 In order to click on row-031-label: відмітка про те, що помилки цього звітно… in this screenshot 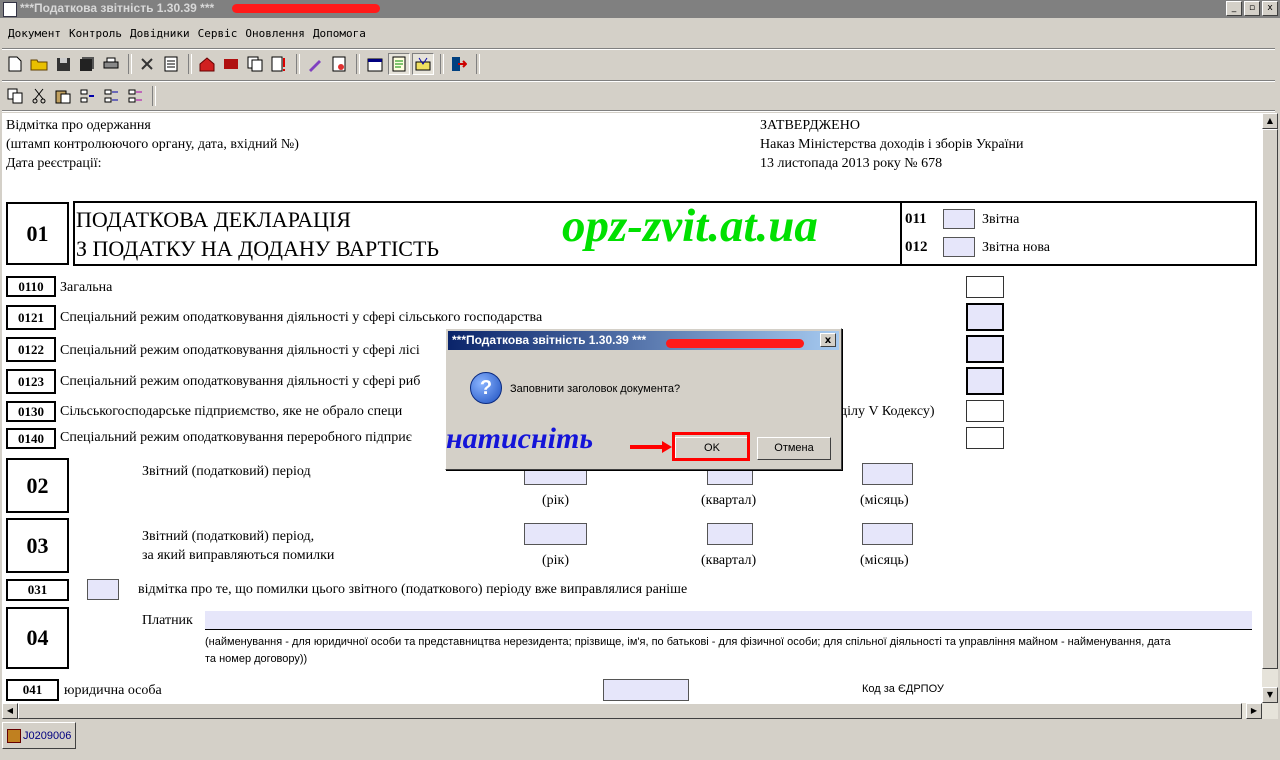, I will do `click(413, 589)`.